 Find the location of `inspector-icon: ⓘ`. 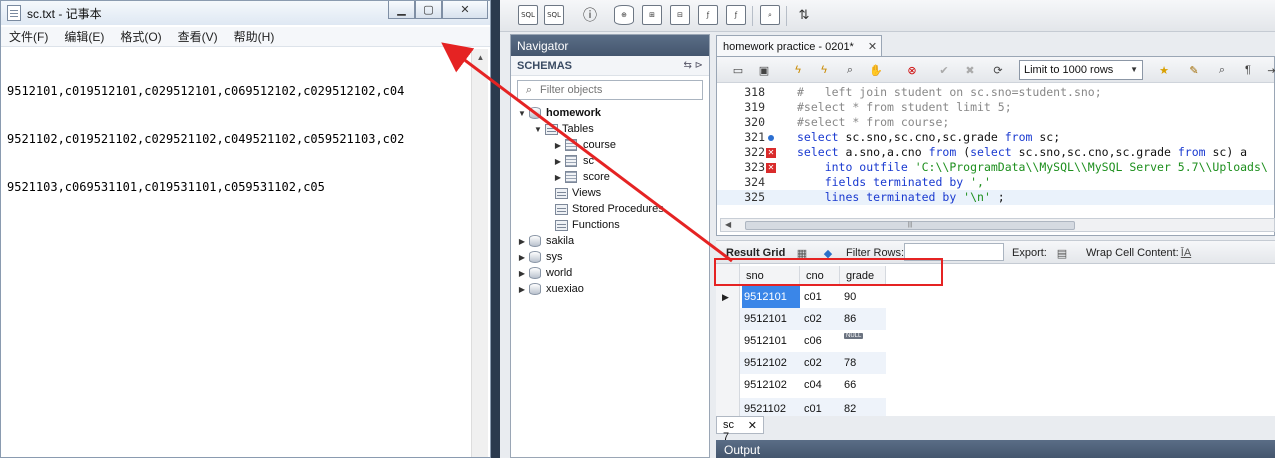

inspector-icon: ⓘ is located at coordinates (590, 15).